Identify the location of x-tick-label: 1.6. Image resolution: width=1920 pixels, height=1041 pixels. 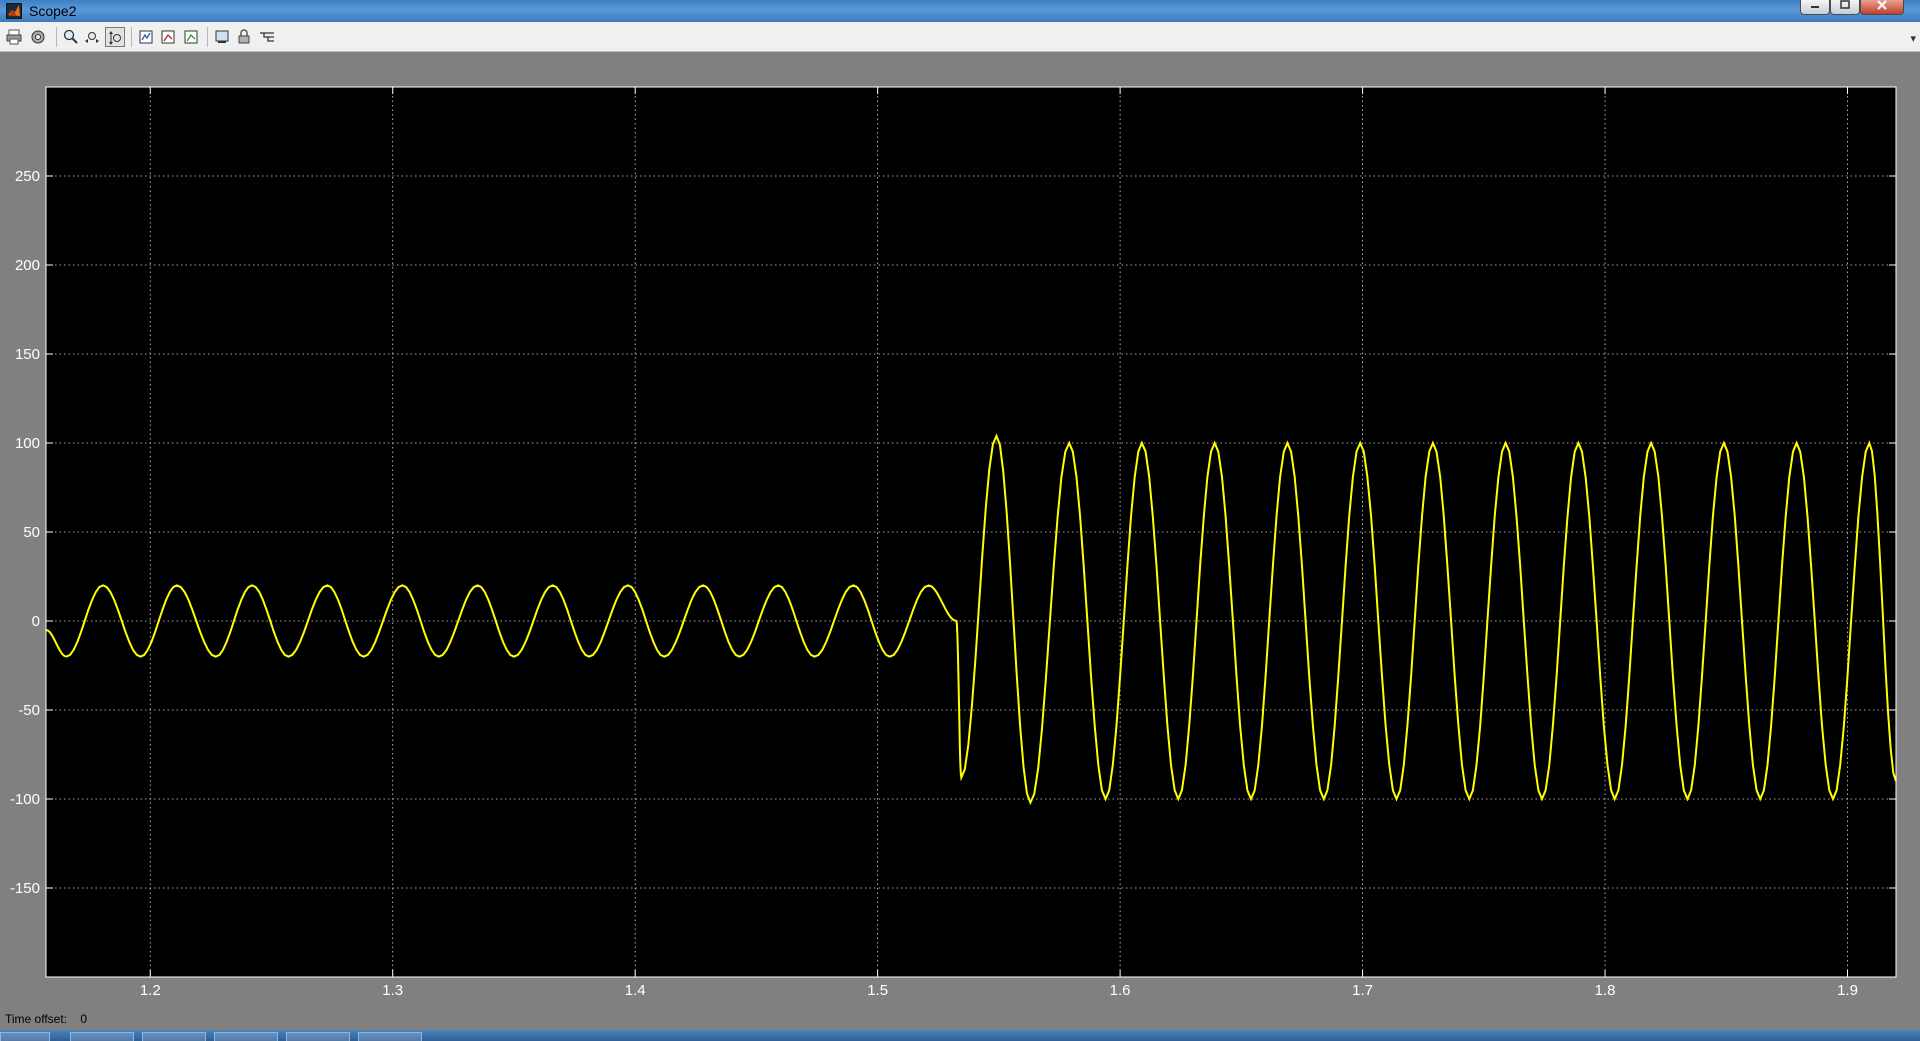
(1120, 990).